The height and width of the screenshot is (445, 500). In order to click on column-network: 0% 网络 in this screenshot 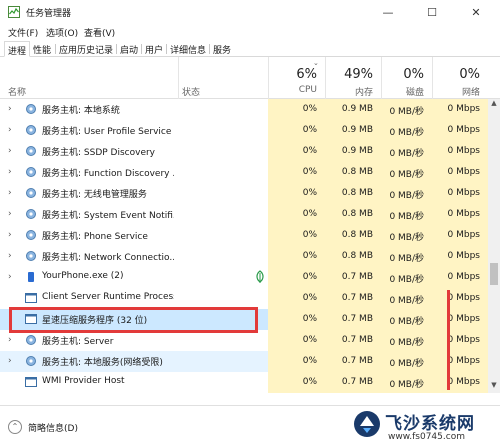, I will do `click(460, 78)`.